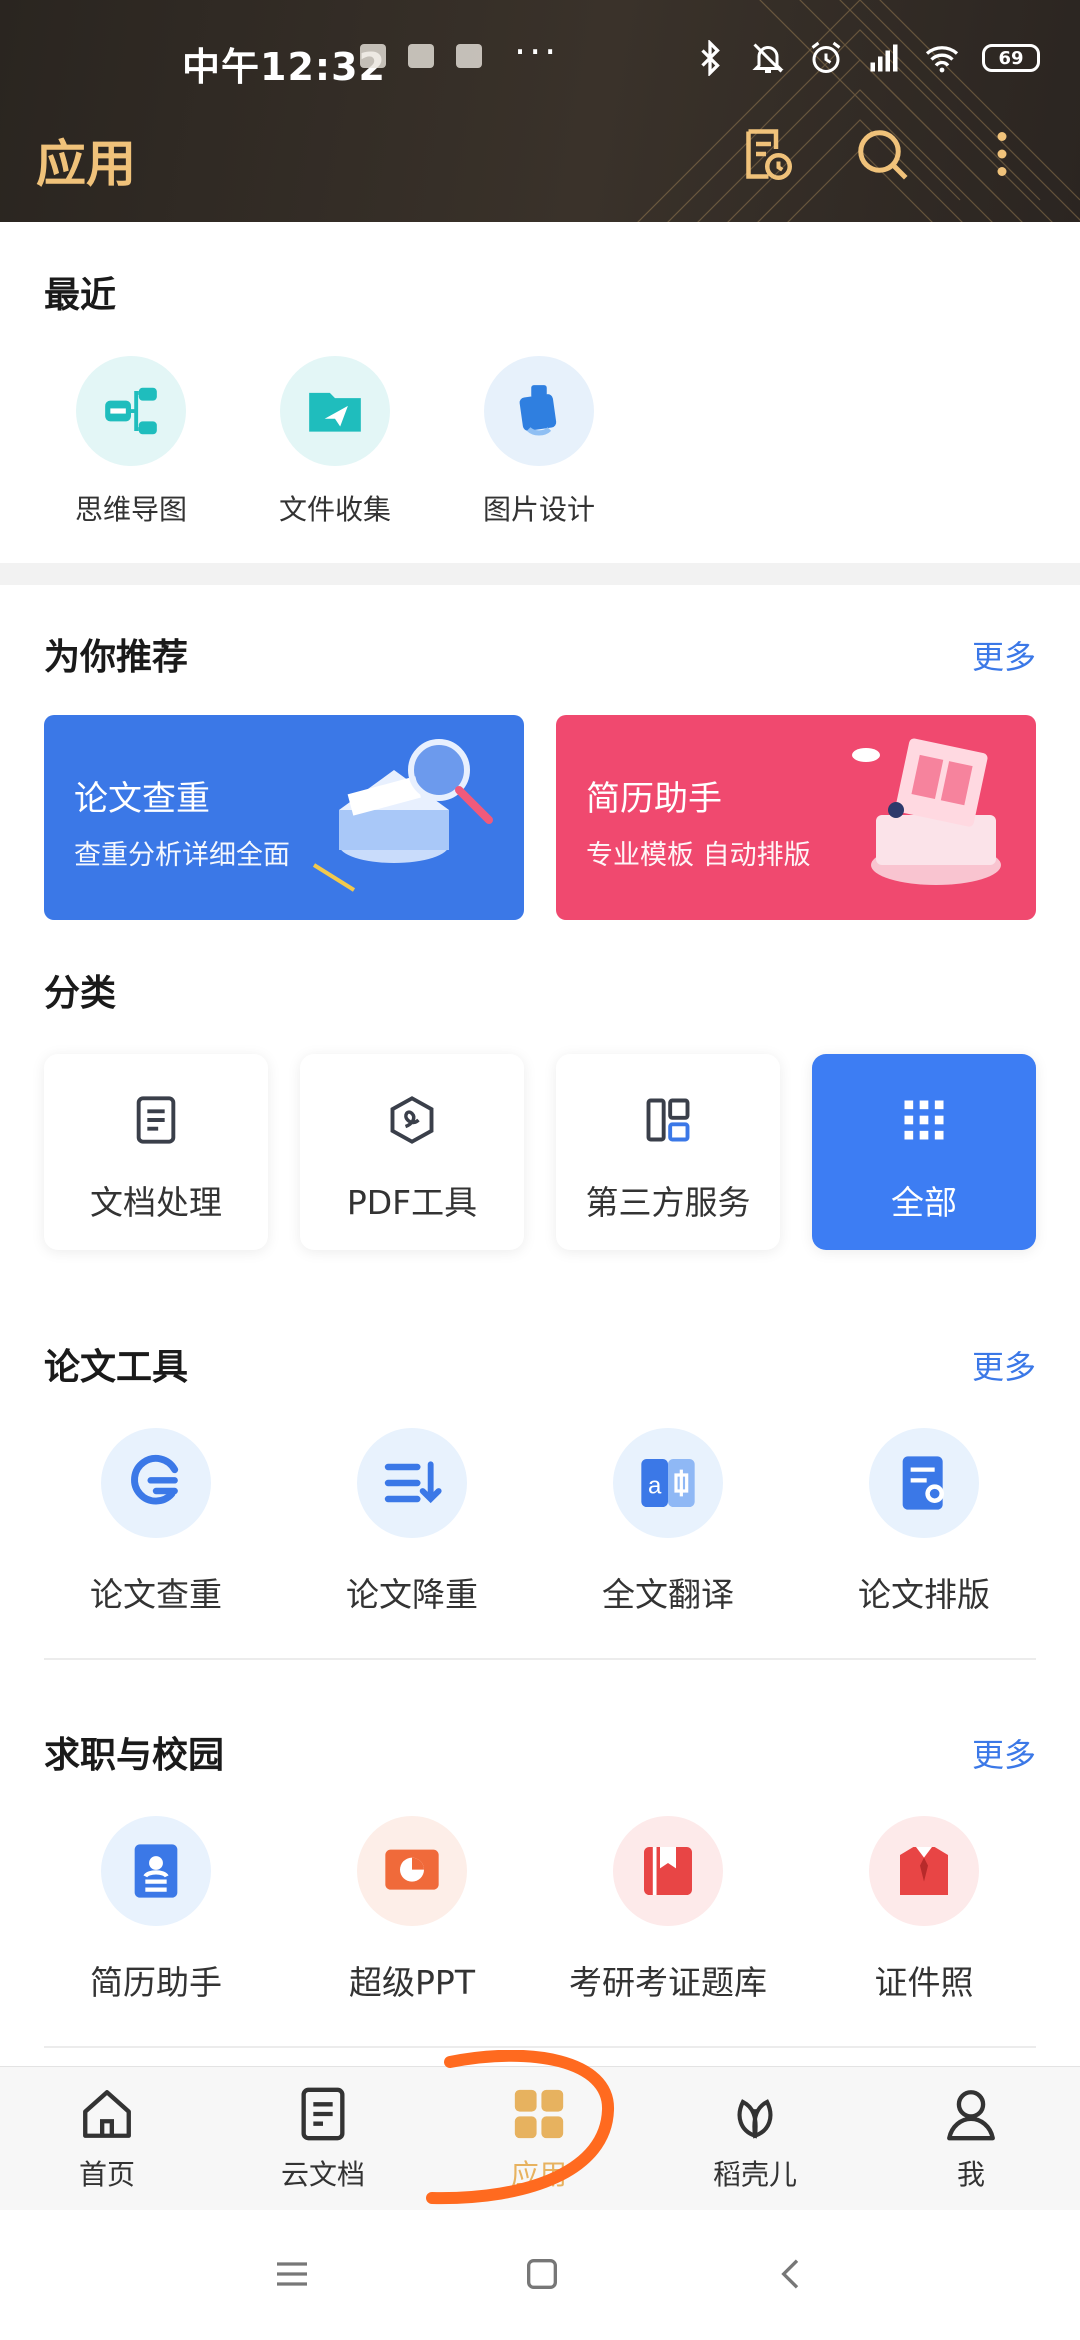 This screenshot has width=1080, height=2340. Describe the element at coordinates (156, 1871) in the screenshot. I see `resume-icon` at that location.